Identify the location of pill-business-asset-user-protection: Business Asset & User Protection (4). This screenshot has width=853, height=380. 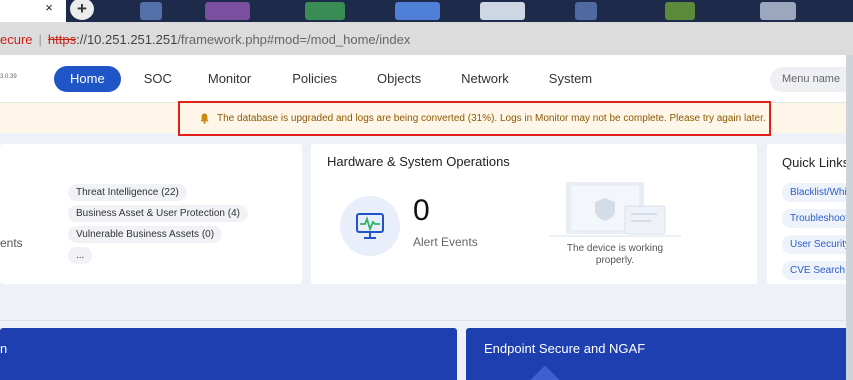
(158, 213).